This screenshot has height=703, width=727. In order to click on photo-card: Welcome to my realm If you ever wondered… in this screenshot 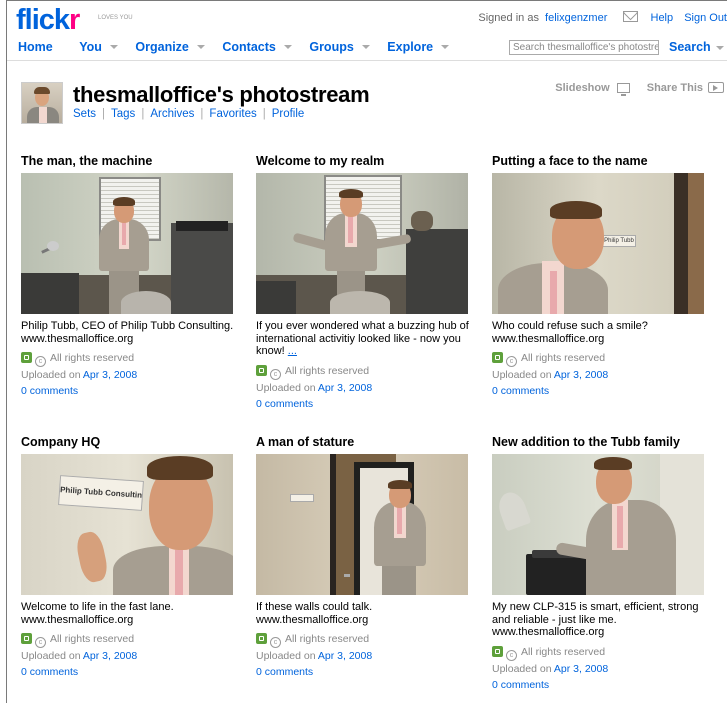, I will do `click(368, 283)`.